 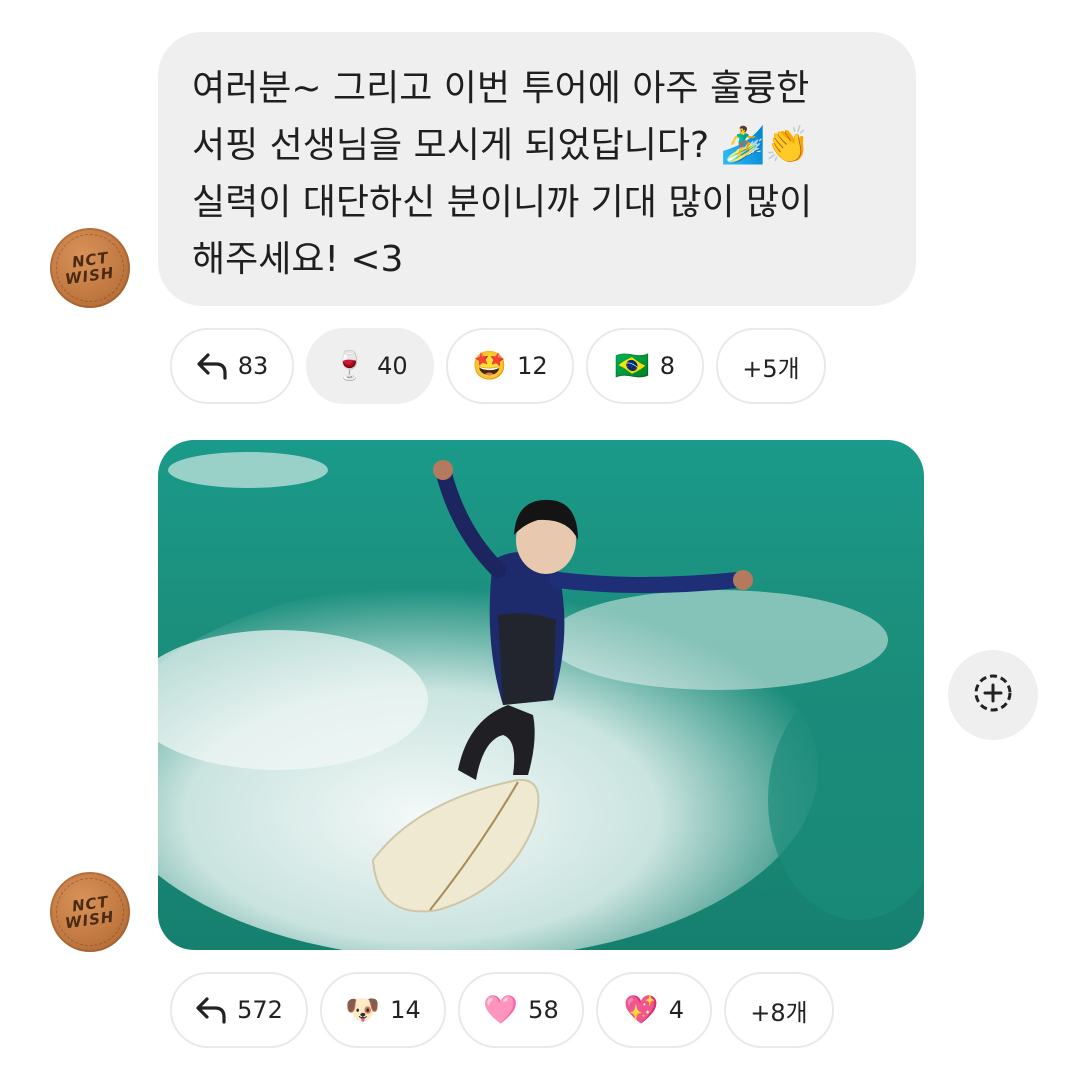 I want to click on reaction-chip: 🤩 12, so click(x=510, y=366).